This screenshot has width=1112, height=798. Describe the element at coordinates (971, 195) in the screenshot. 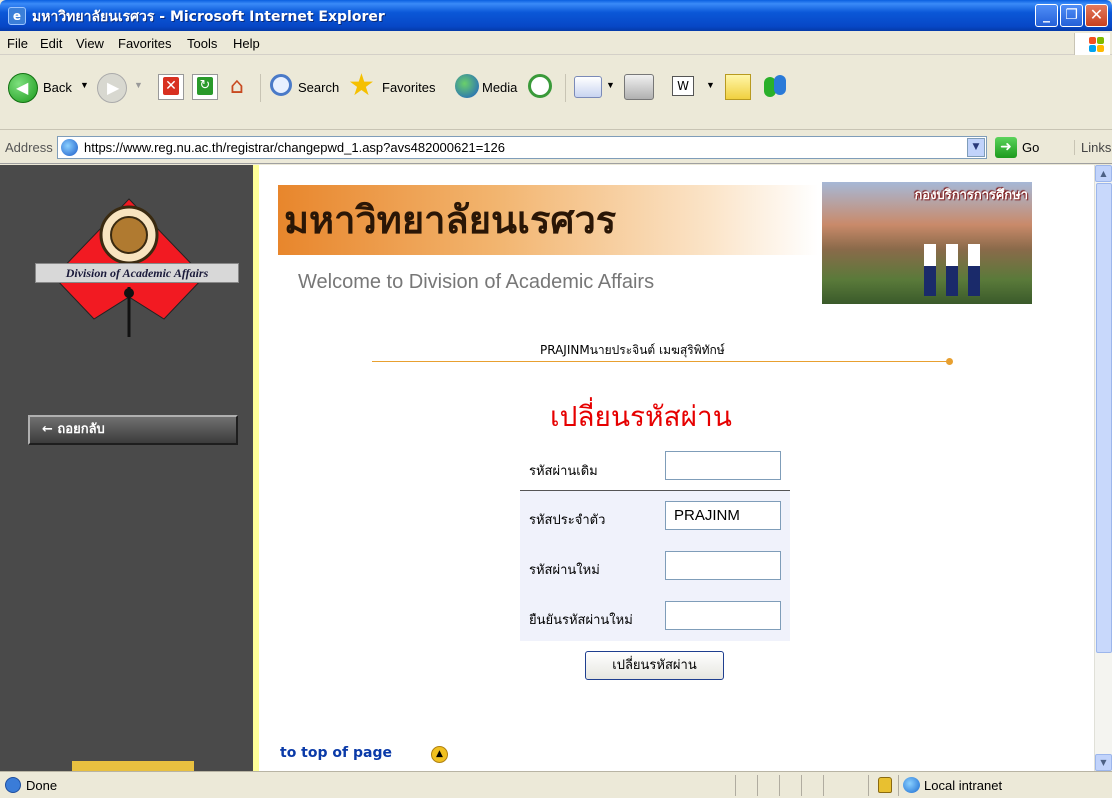

I see `photo-caption: กองบริการการศึกษา` at that location.